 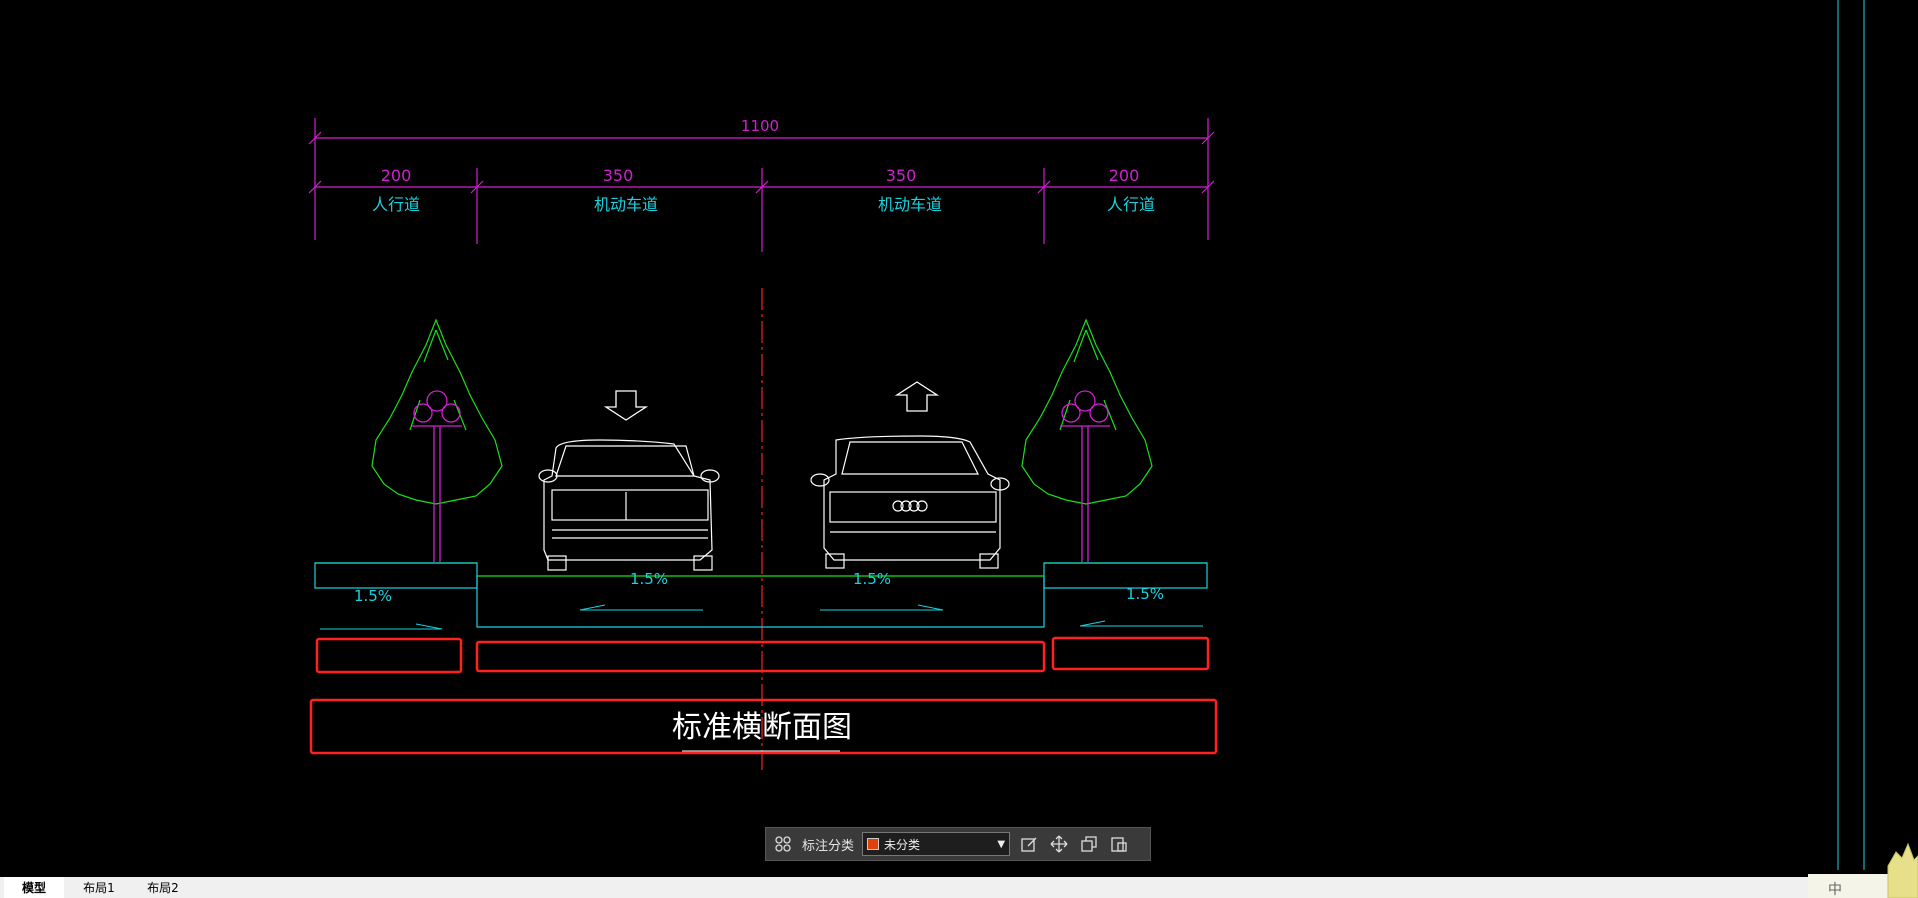 I want to click on copy-icon, so click(x=1089, y=844).